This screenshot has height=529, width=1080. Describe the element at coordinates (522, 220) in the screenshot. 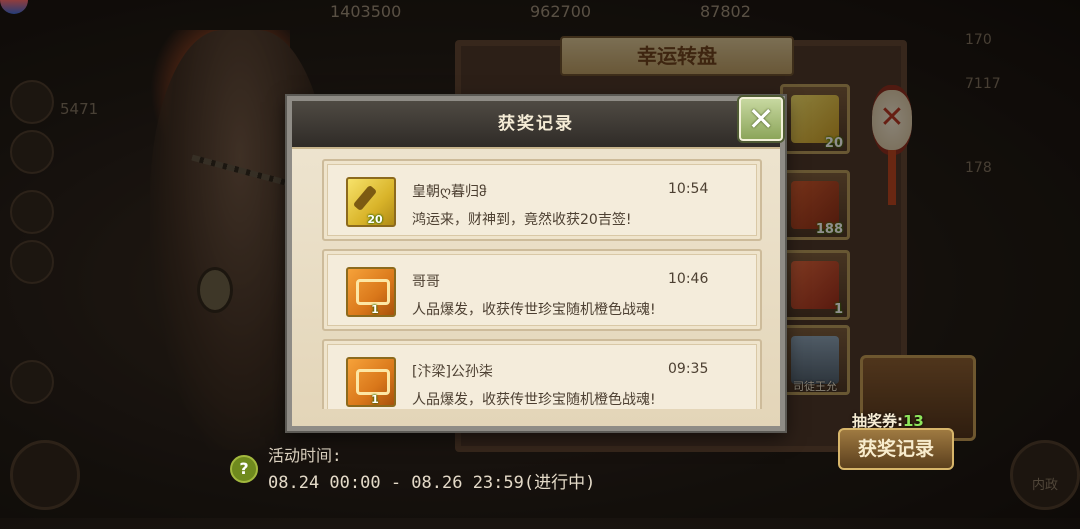

I see `record-message: 鸿运来，财神到，竟然收获20吉签!` at that location.